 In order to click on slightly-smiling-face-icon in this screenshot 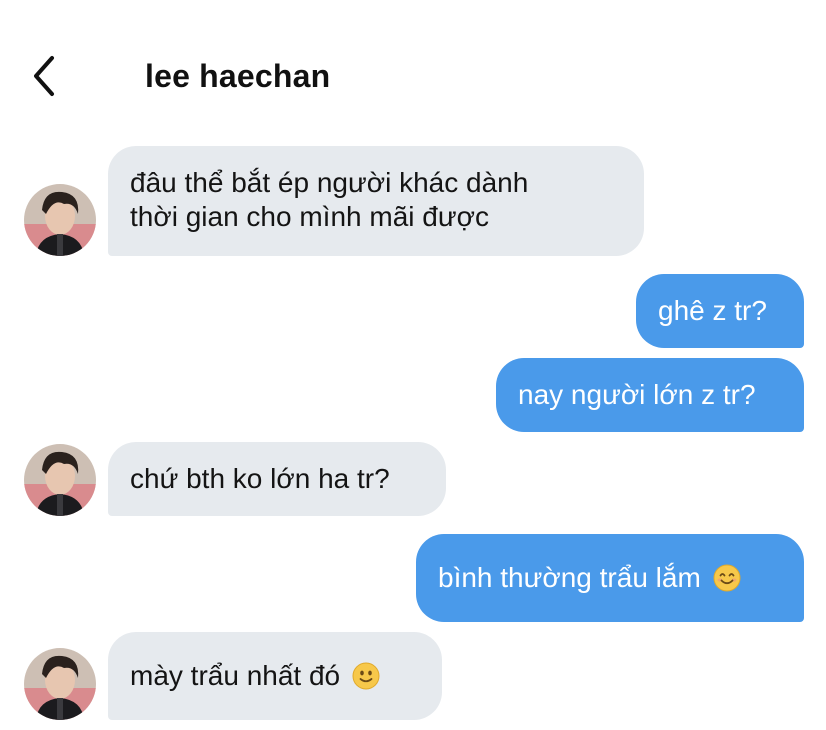, I will do `click(366, 676)`.